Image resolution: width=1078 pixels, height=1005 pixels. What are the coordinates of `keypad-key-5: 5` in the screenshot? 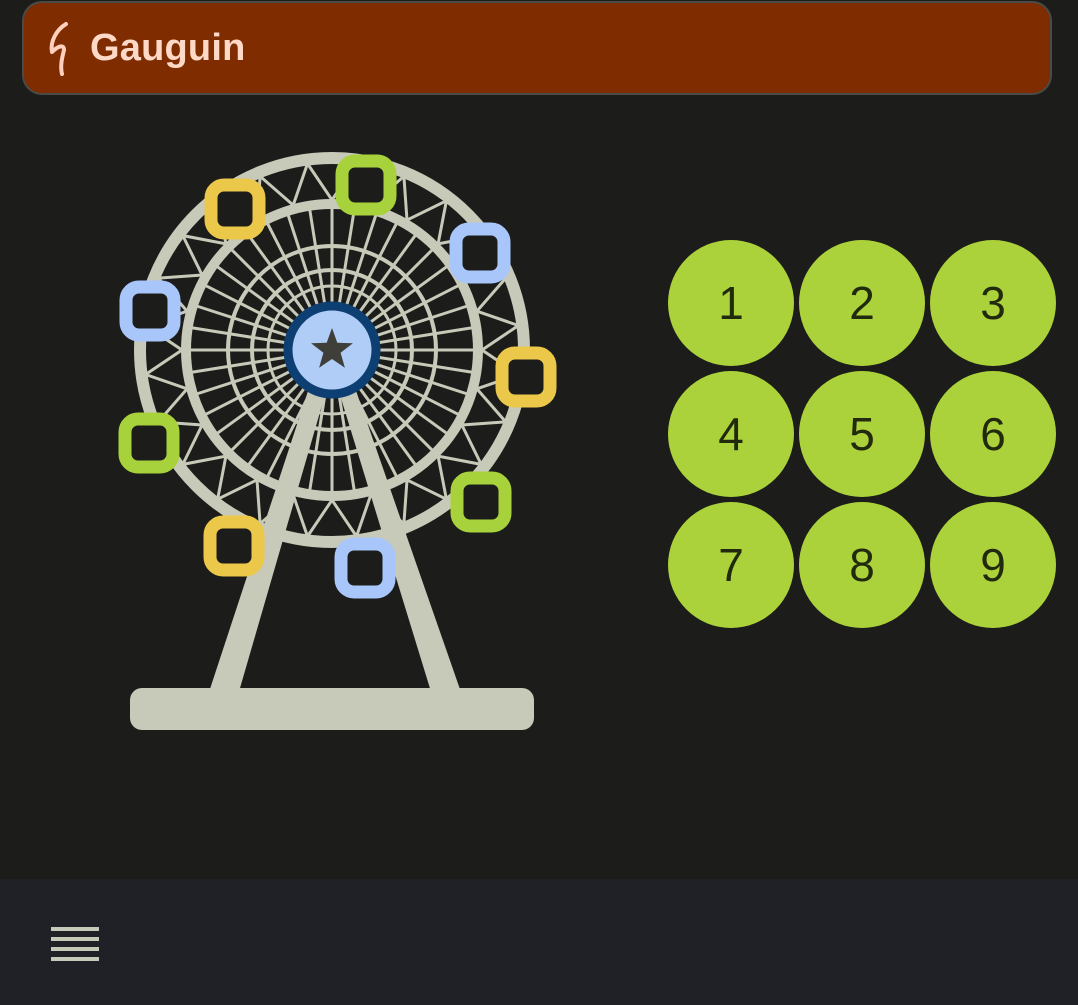 It's located at (862, 434).